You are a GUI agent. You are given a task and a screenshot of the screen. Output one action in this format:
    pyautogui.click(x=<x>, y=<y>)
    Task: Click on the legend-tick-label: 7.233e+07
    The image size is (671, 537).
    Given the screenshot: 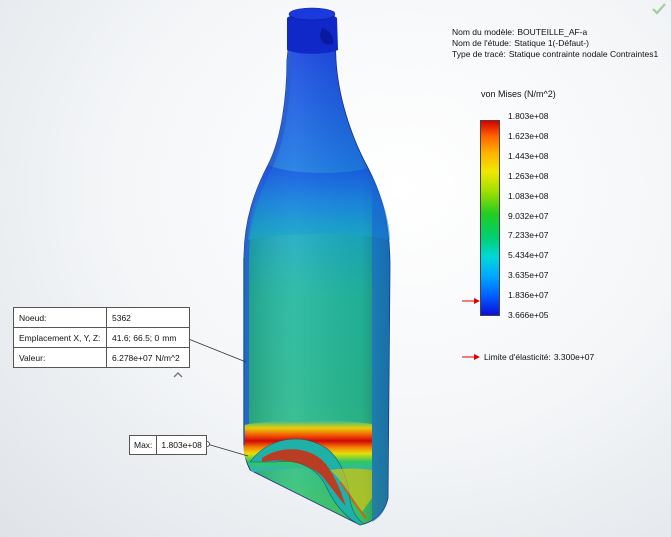 What is the action you would take?
    pyautogui.click(x=528, y=235)
    